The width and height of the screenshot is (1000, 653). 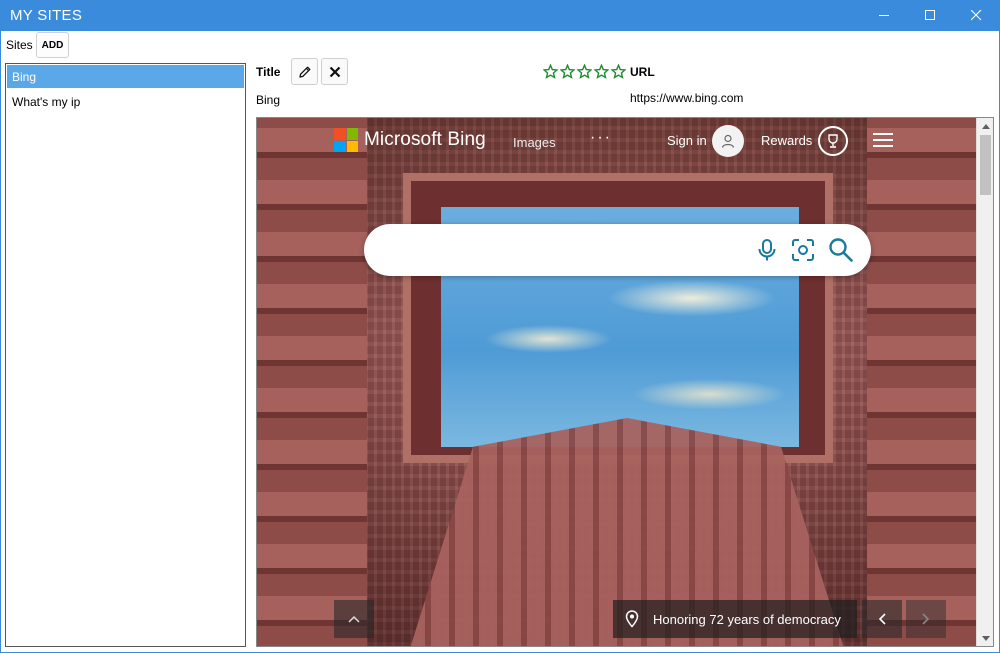 I want to click on scroll-up-button, so click(x=354, y=619).